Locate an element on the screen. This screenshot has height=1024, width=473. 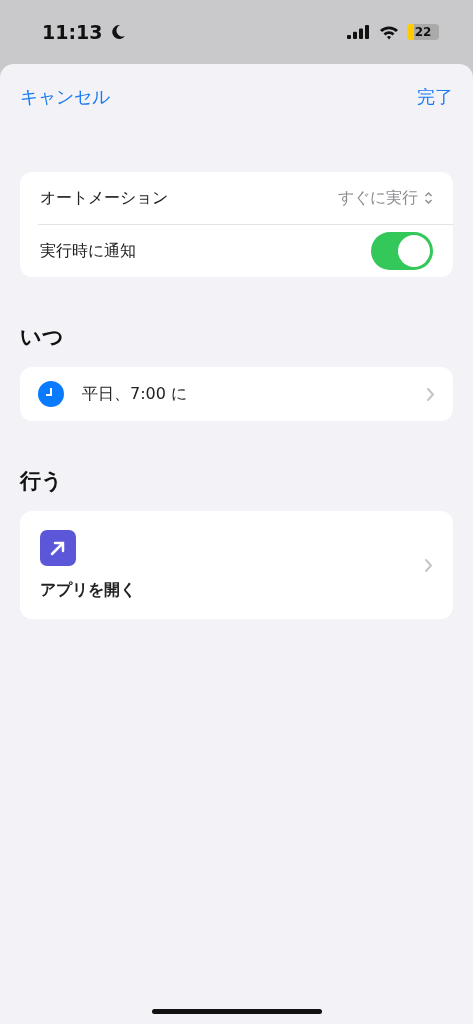
done-button: 完了 is located at coordinates (435, 97).